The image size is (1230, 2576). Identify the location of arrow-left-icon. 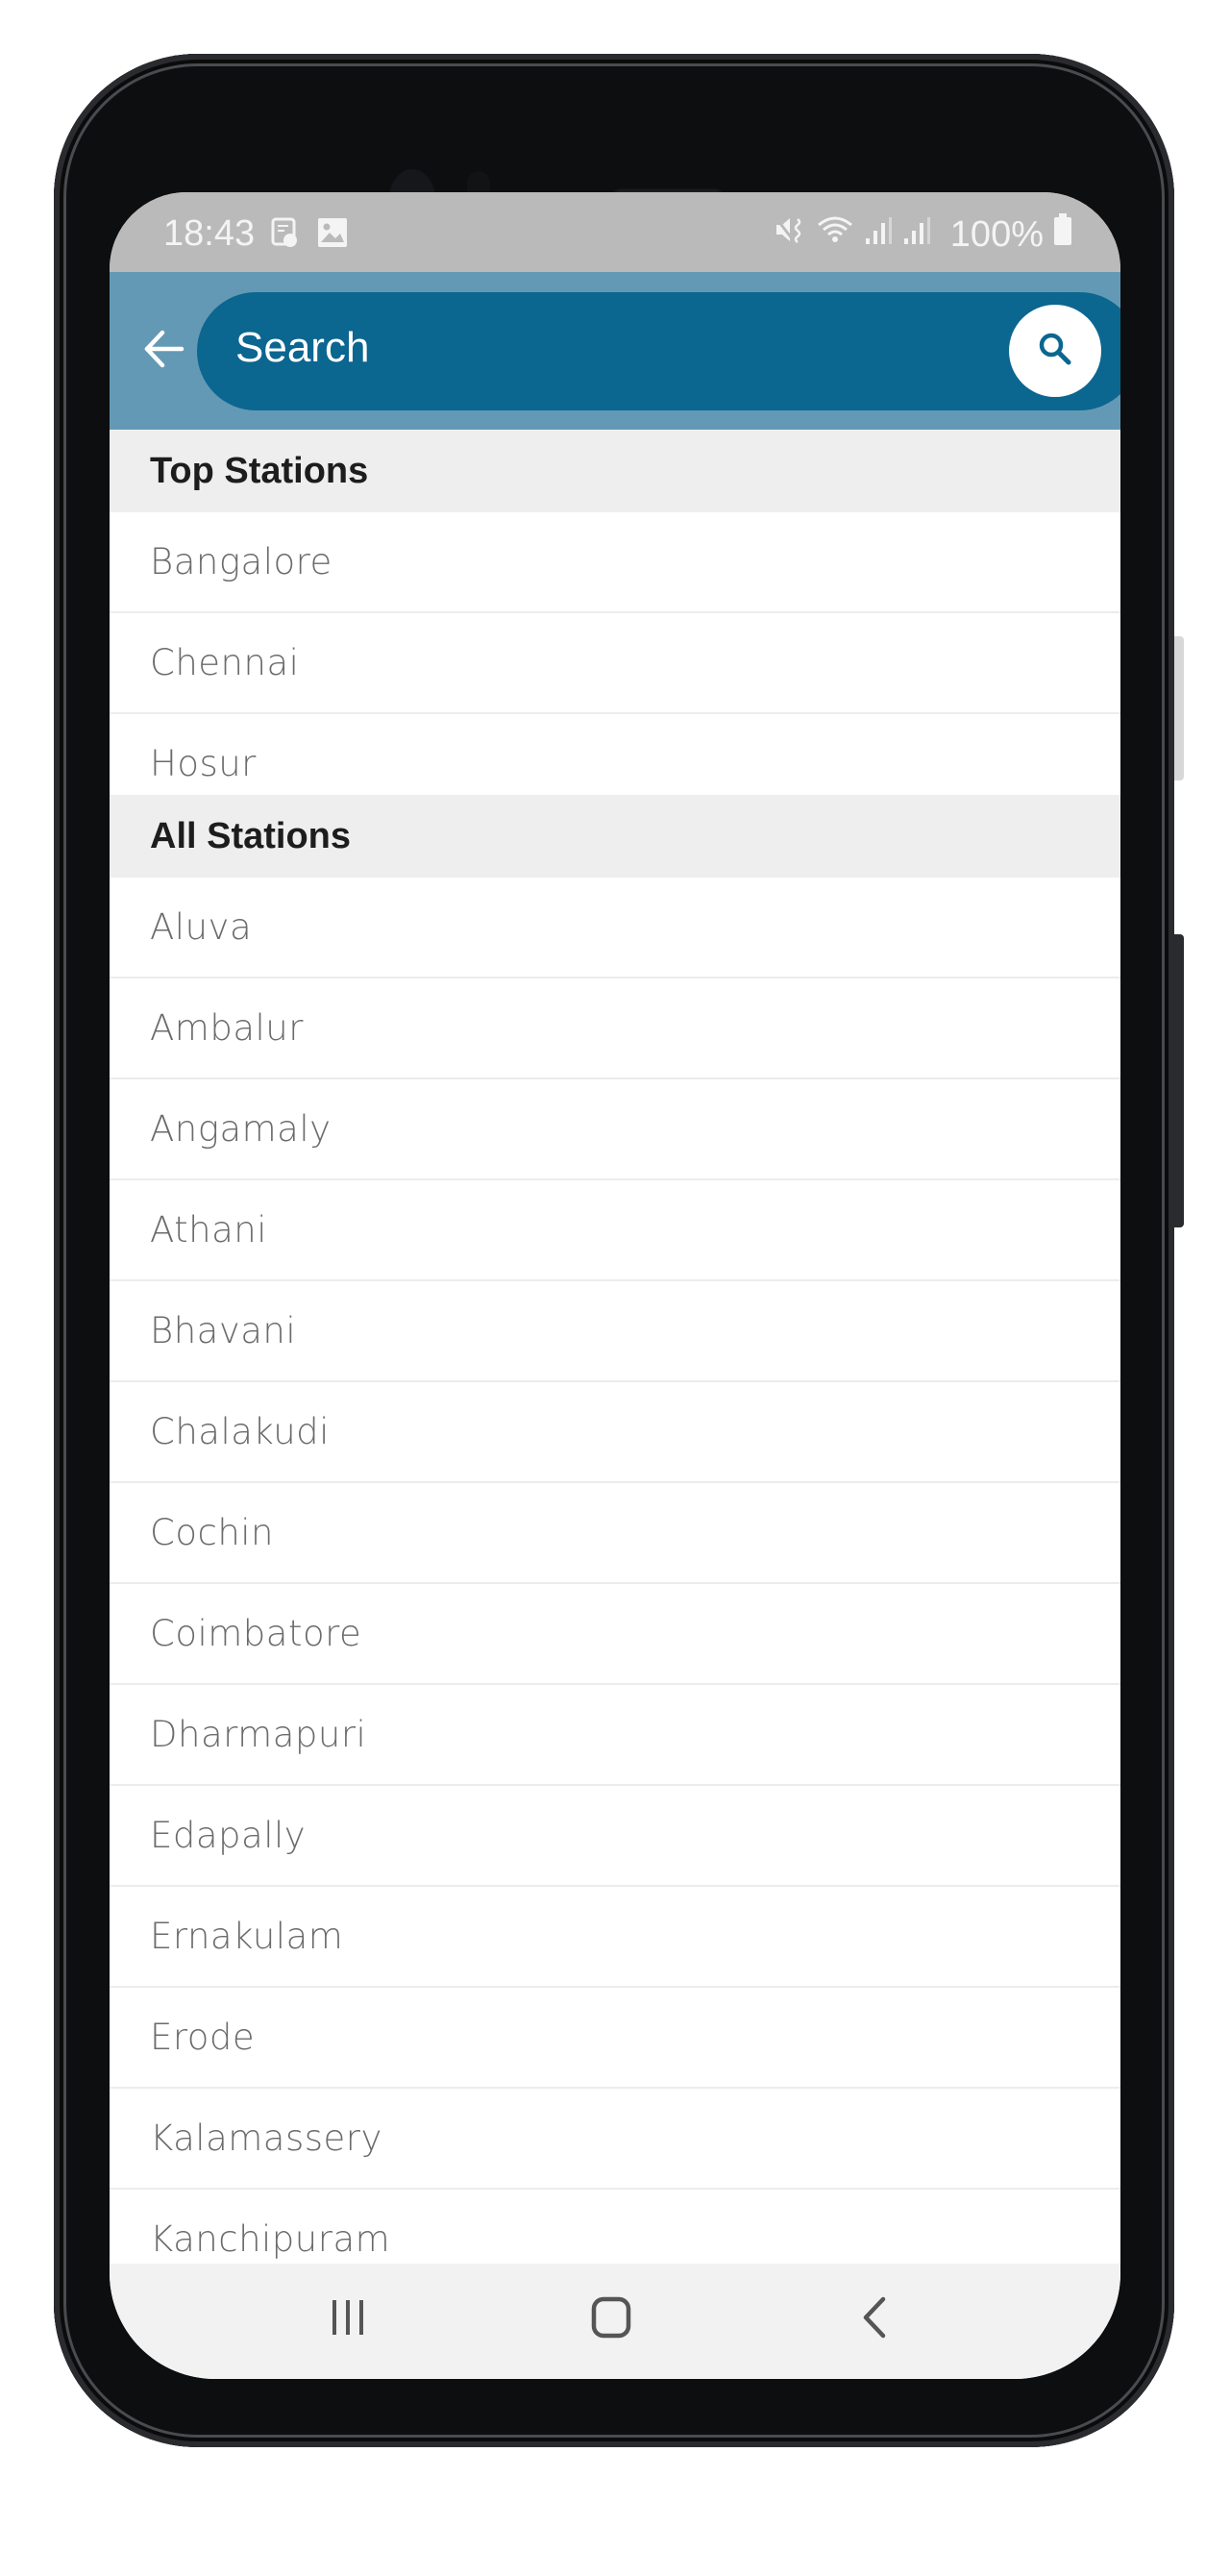
(163, 351).